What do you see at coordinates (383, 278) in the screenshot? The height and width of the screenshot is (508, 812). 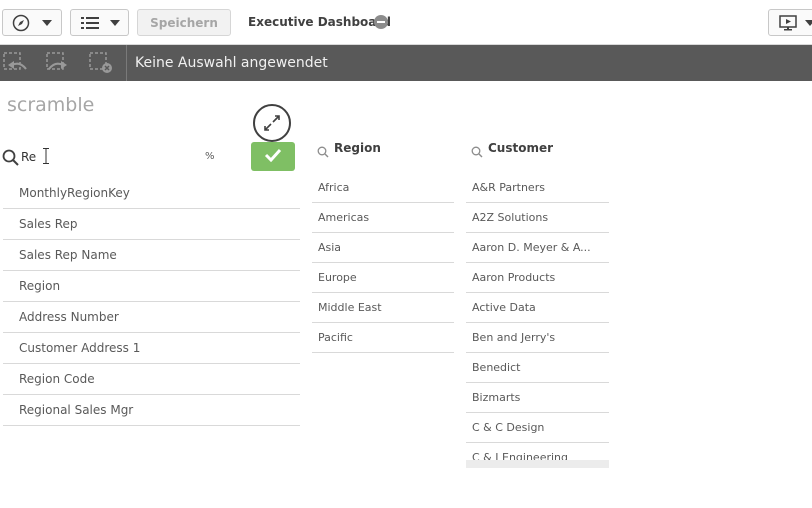 I see `list-item: Europe` at bounding box center [383, 278].